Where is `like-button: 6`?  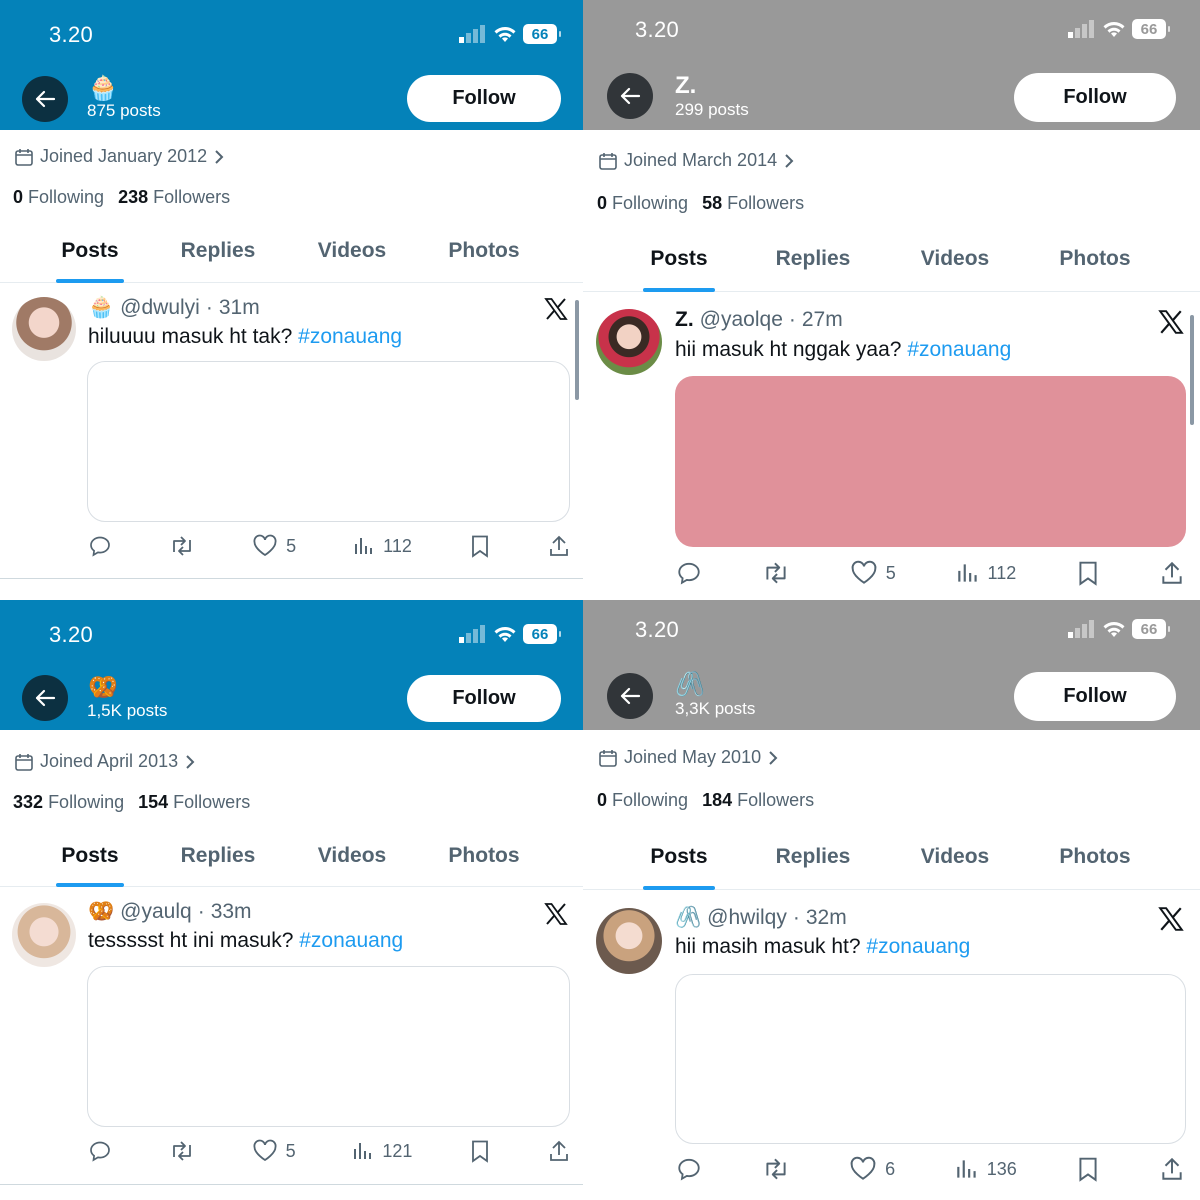 like-button: 6 is located at coordinates (872, 1169).